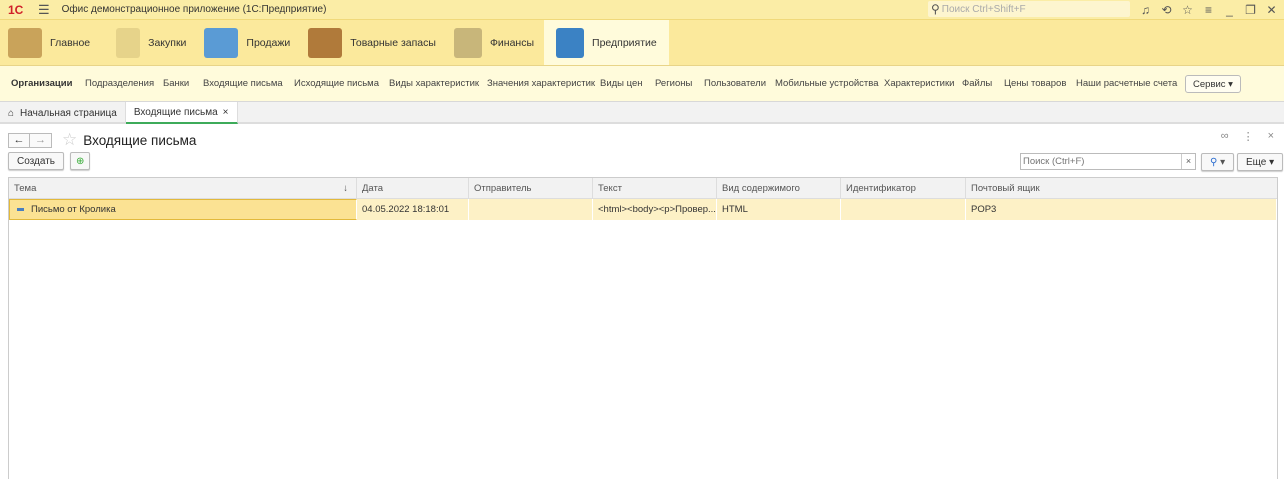 The width and height of the screenshot is (1284, 479). Describe the element at coordinates (25, 188) in the screenshot. I see `header-label: Тема` at that location.